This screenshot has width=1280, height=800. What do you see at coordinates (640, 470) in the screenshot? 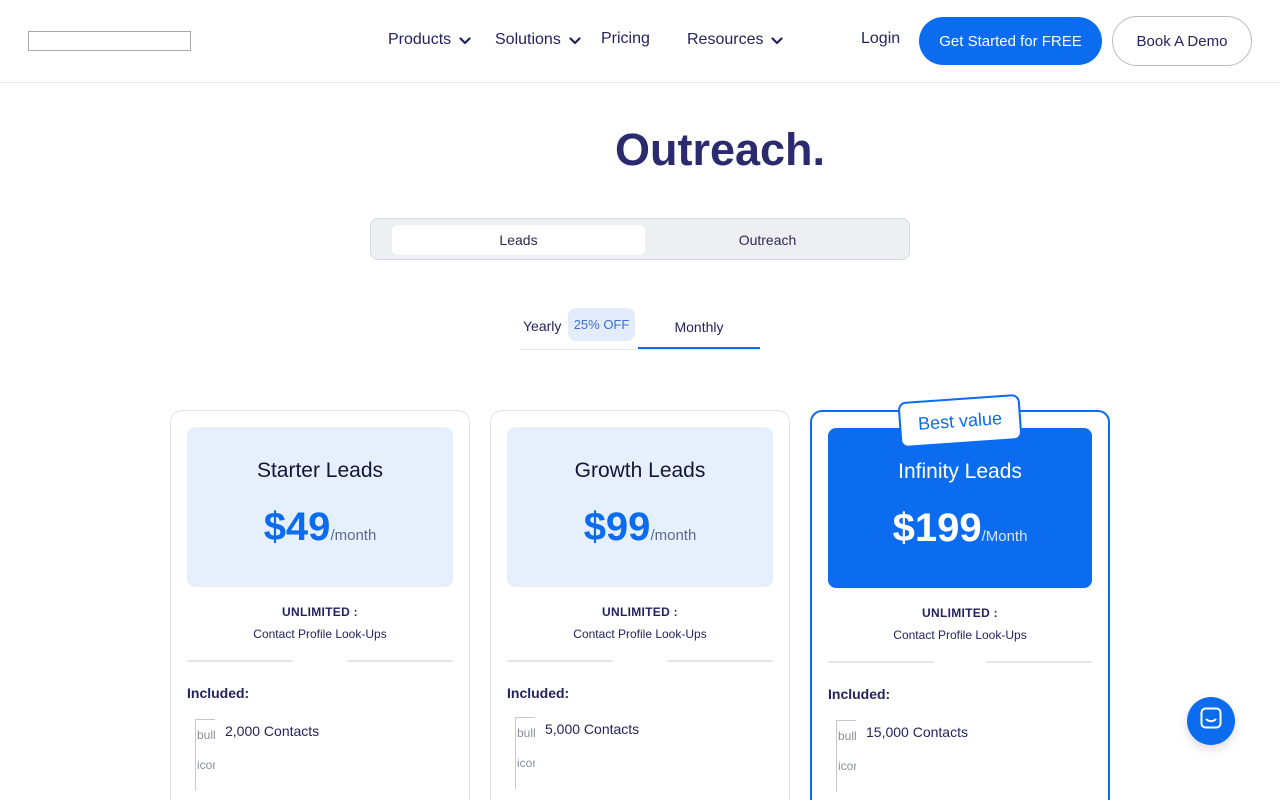
I see `plan-name: Growth Leads` at bounding box center [640, 470].